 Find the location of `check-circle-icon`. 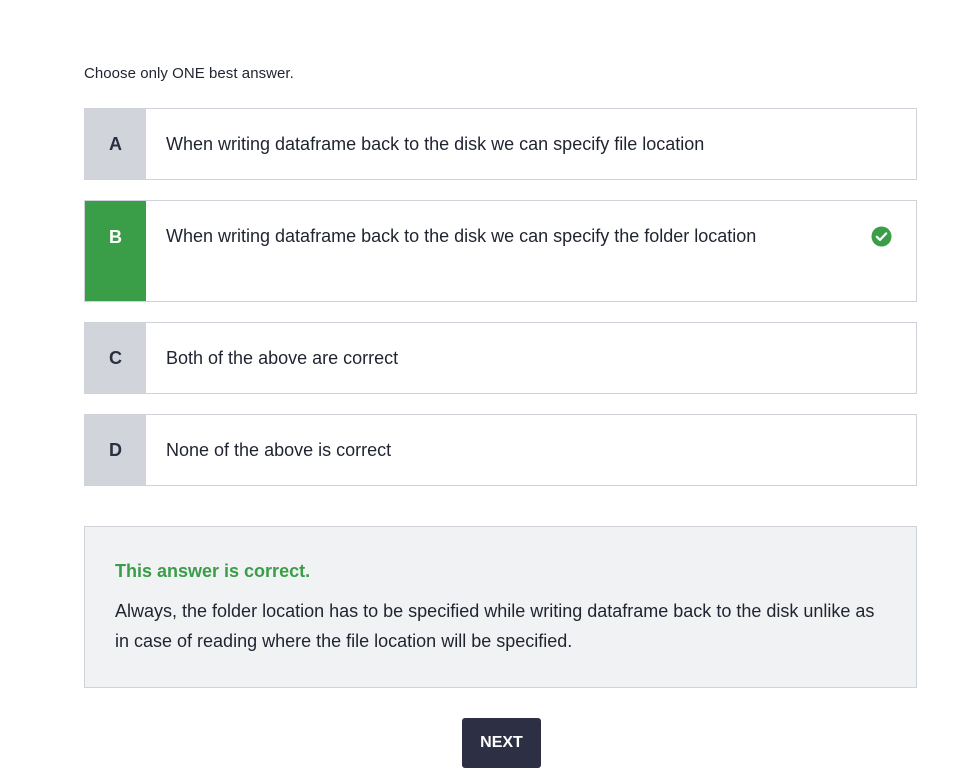

check-circle-icon is located at coordinates (881, 236).